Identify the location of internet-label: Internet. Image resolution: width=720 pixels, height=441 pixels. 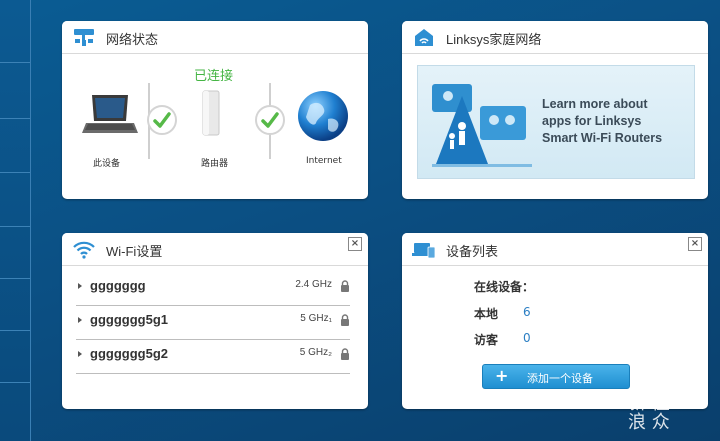
(324, 161).